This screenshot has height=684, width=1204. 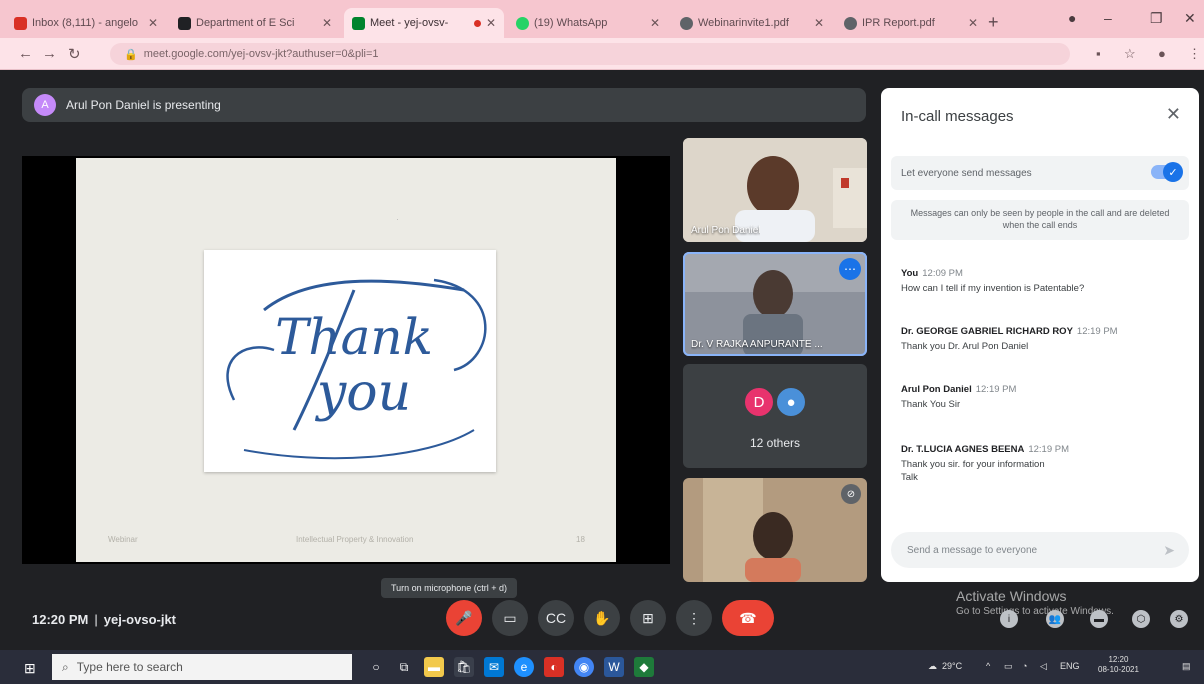 I want to click on camera-indicator-icon: ▪, so click(x=1098, y=53).